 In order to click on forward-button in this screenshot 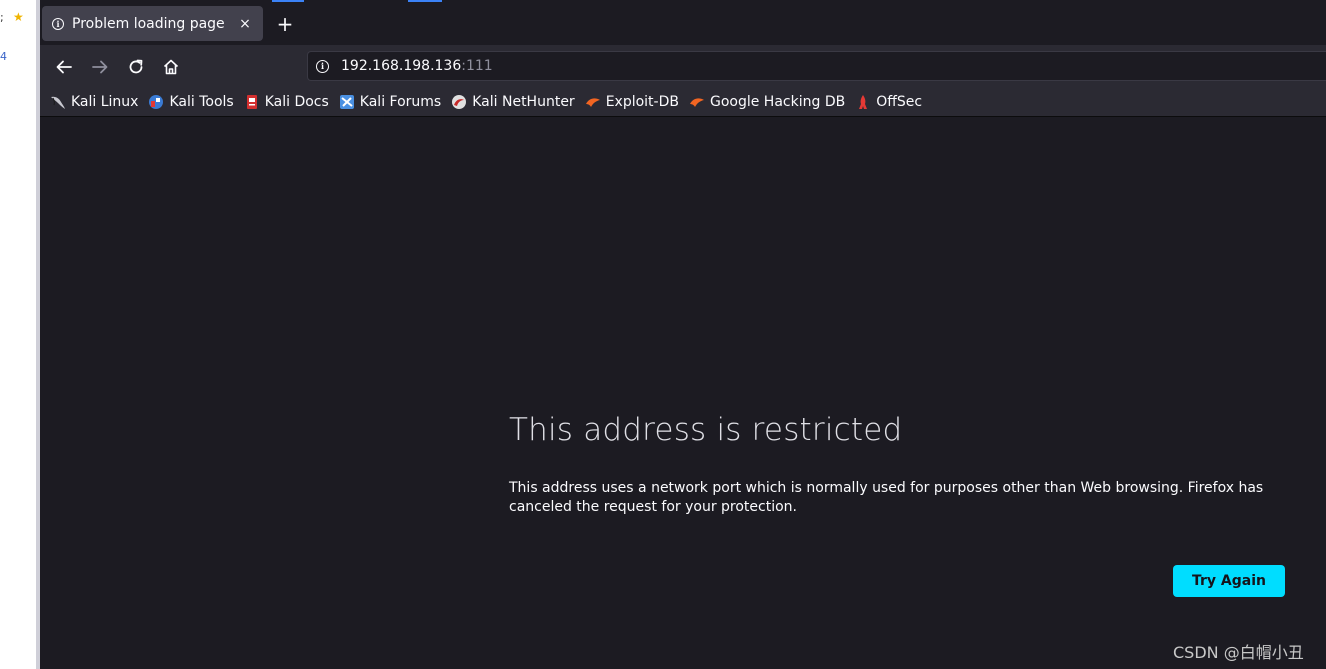, I will do `click(100, 67)`.